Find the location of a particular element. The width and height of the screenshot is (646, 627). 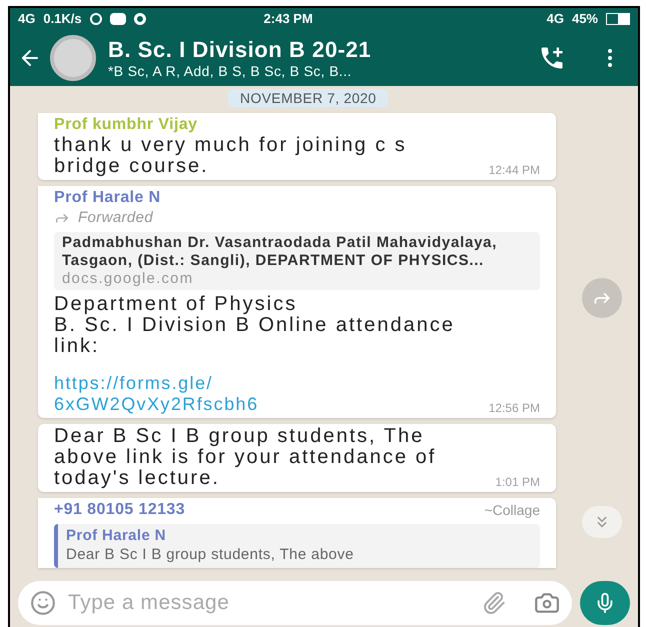

message-field: Type a message is located at coordinates (269, 603).